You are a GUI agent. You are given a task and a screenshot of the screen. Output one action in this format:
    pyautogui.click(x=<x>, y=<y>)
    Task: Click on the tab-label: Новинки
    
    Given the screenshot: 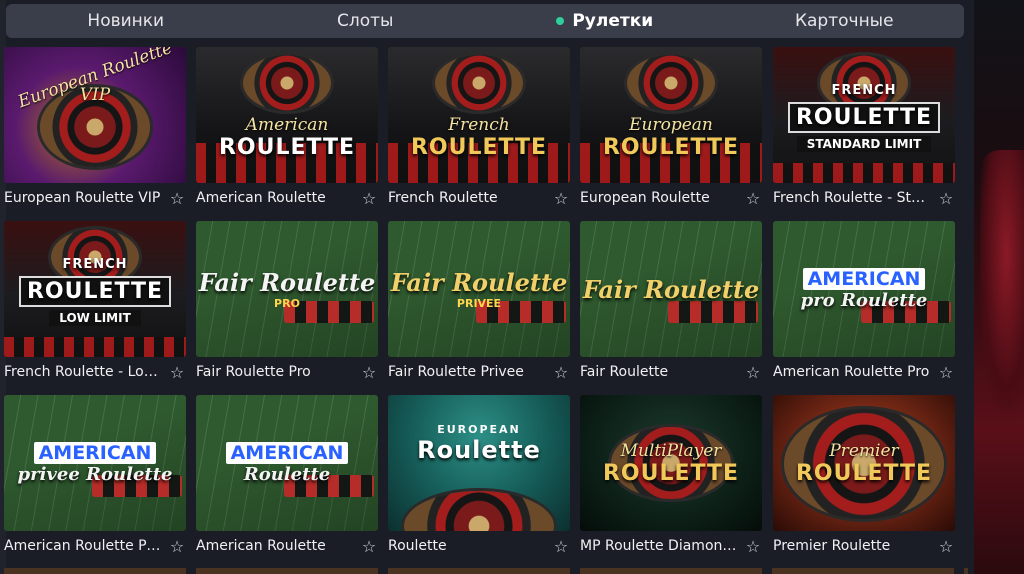 What is the action you would take?
    pyautogui.click(x=126, y=21)
    